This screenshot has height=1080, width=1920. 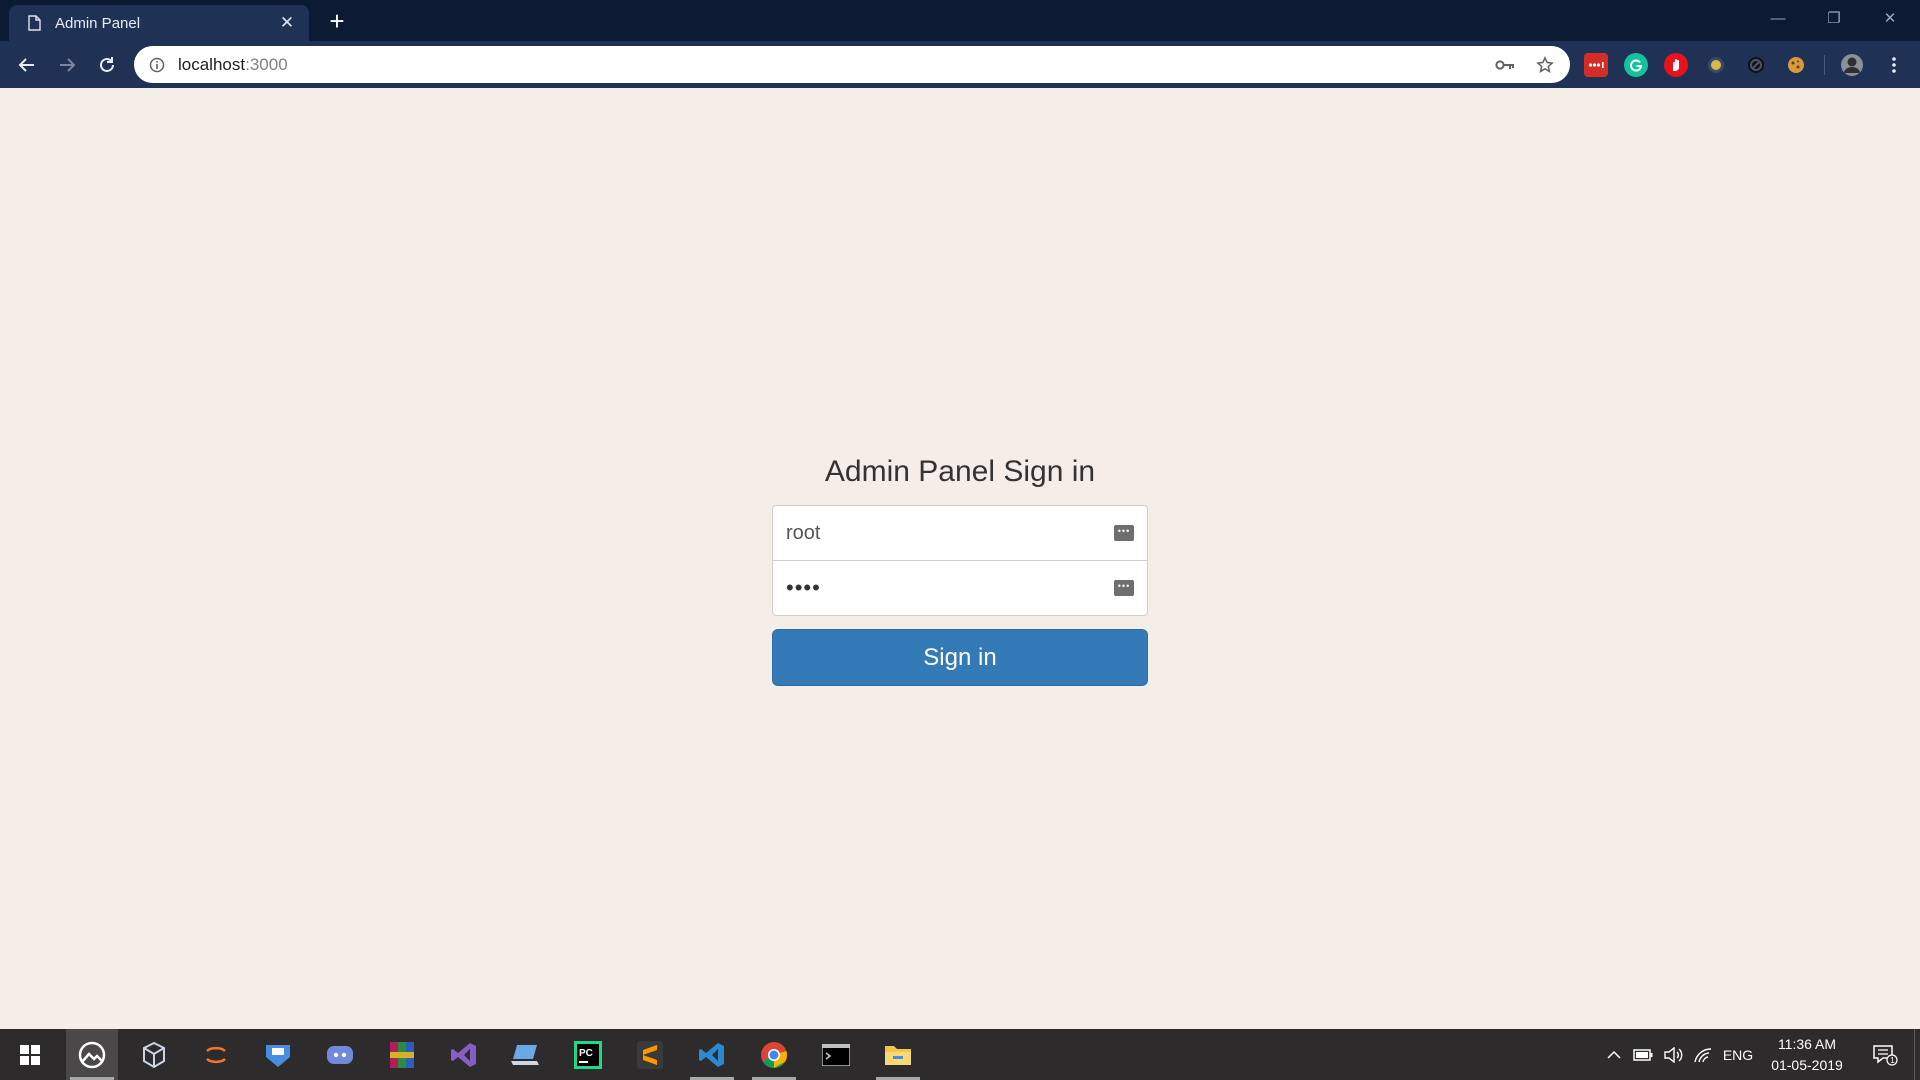 I want to click on vscode-app-icon, so click(x=712, y=1054).